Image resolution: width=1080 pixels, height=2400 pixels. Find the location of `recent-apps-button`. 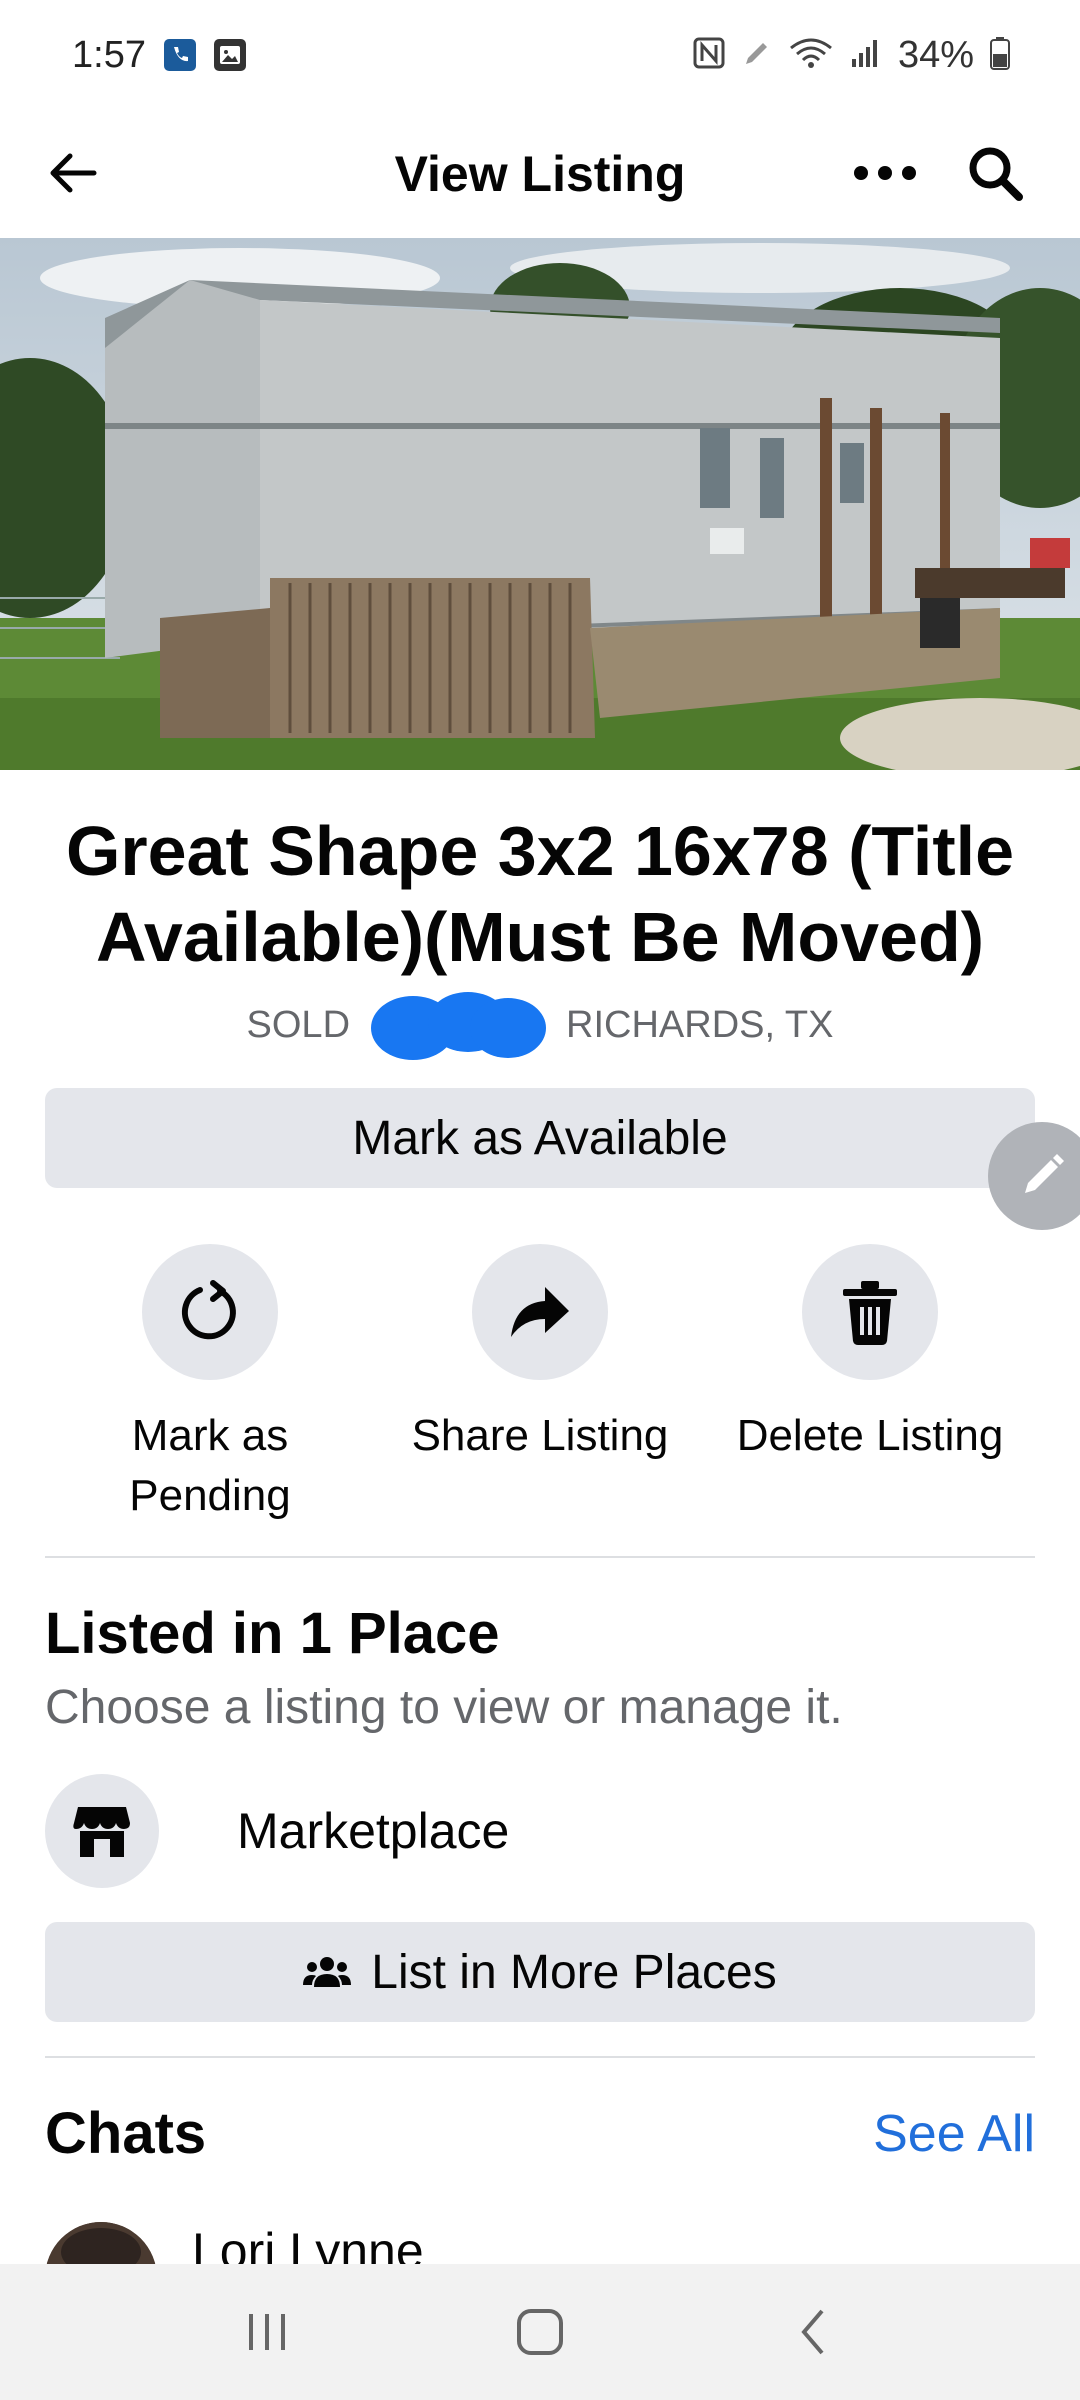

recent-apps-button is located at coordinates (267, 2332).